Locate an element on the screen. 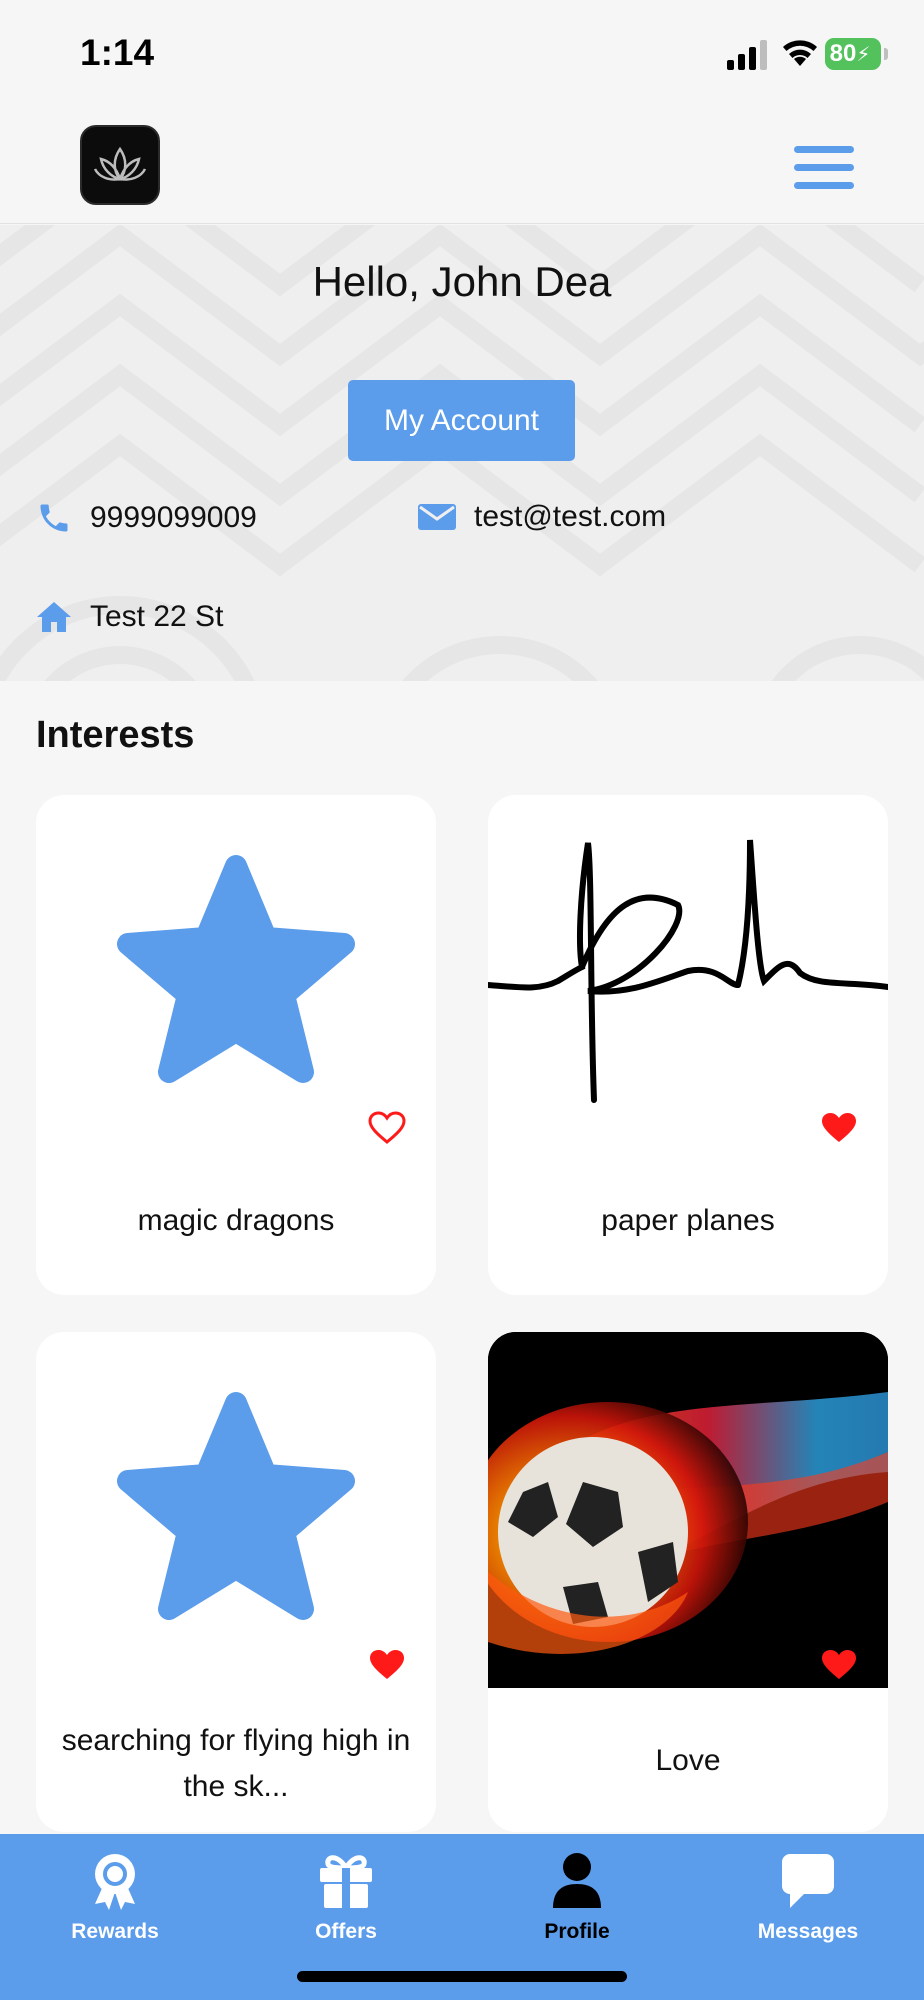  home-icon is located at coordinates (54, 617).